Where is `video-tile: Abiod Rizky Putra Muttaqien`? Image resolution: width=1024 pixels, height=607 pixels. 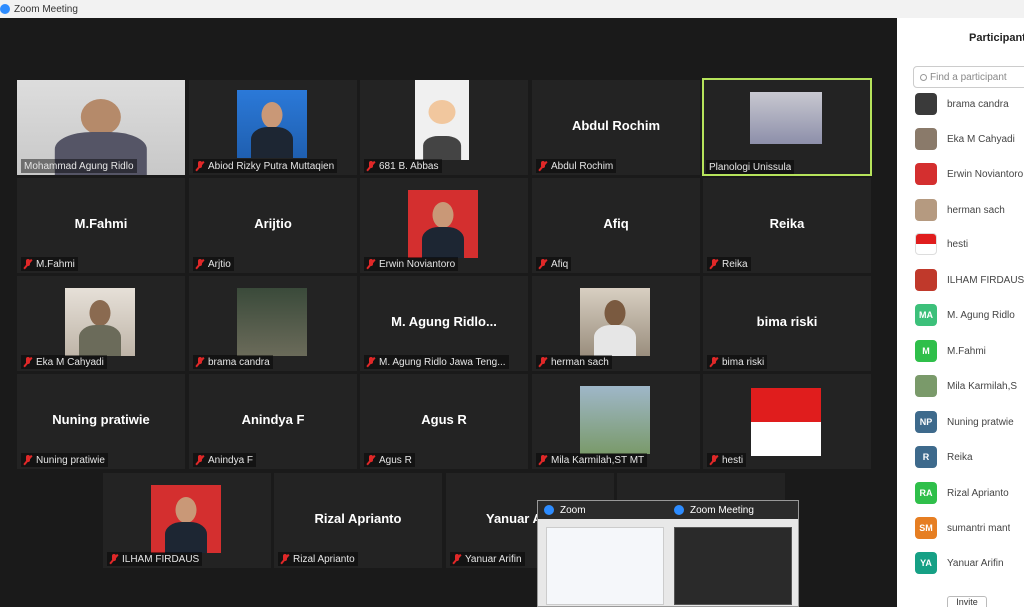
video-tile: Abiod Rizky Putra Muttaqien is located at coordinates (273, 127).